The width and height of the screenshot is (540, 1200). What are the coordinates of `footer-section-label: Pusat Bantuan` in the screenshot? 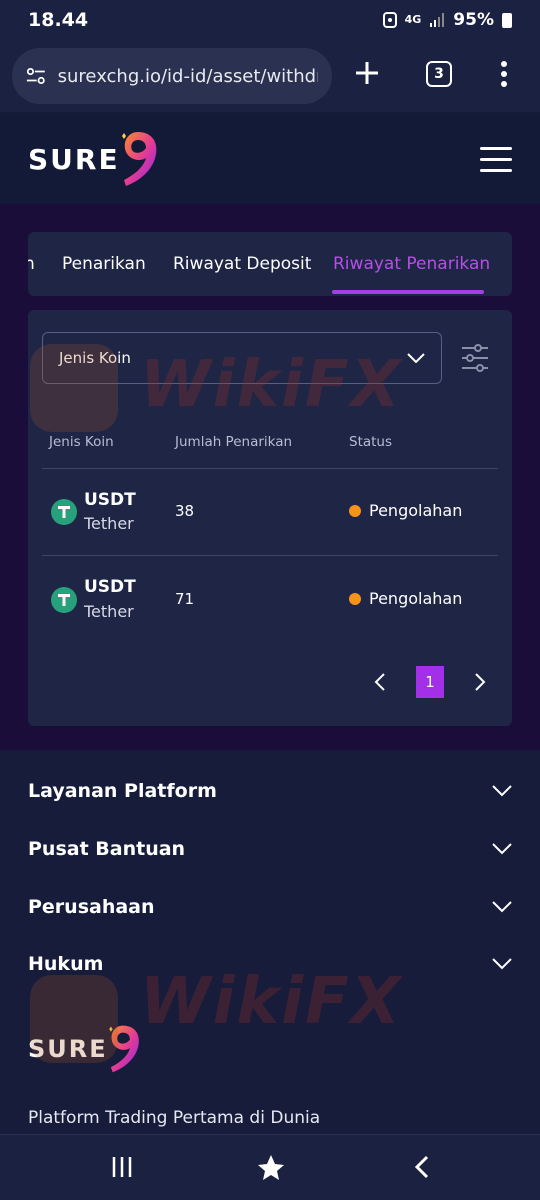 It's located at (107, 849).